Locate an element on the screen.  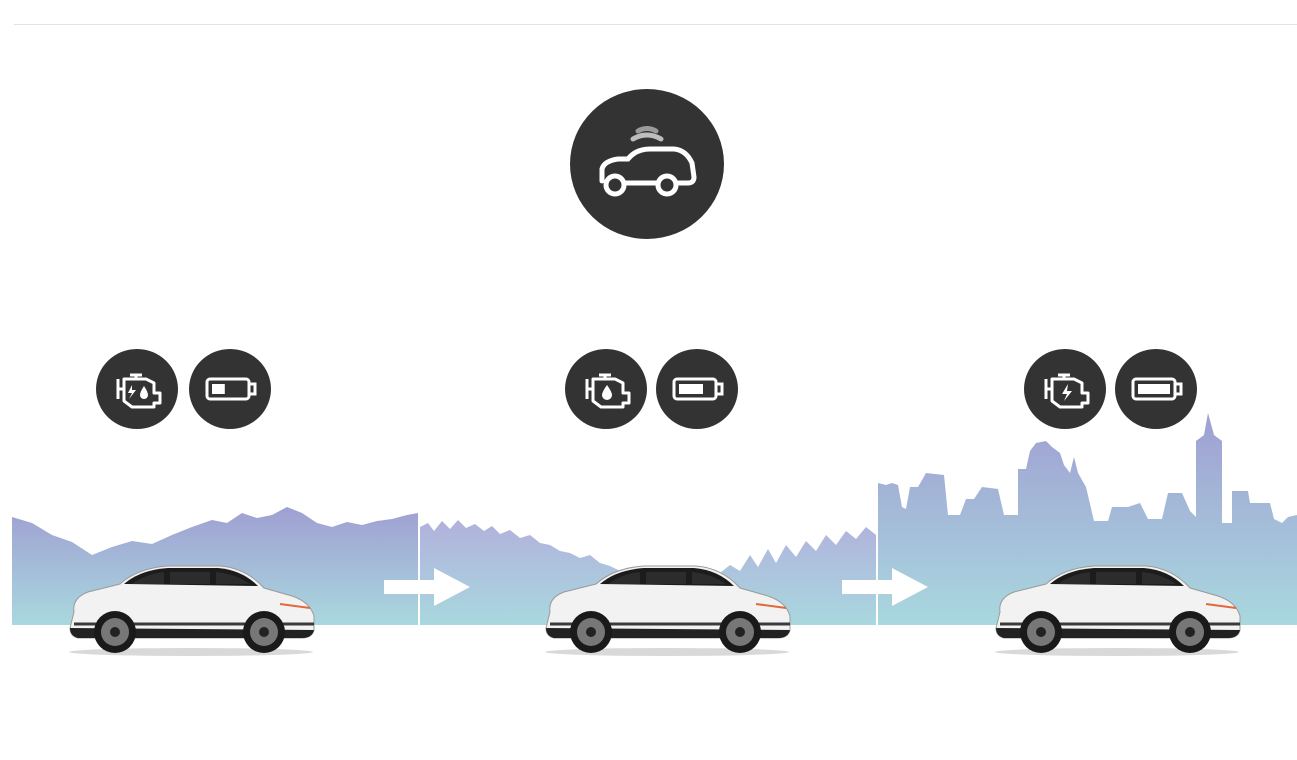
engine-electric-fuel-icon is located at coordinates (139, 391).